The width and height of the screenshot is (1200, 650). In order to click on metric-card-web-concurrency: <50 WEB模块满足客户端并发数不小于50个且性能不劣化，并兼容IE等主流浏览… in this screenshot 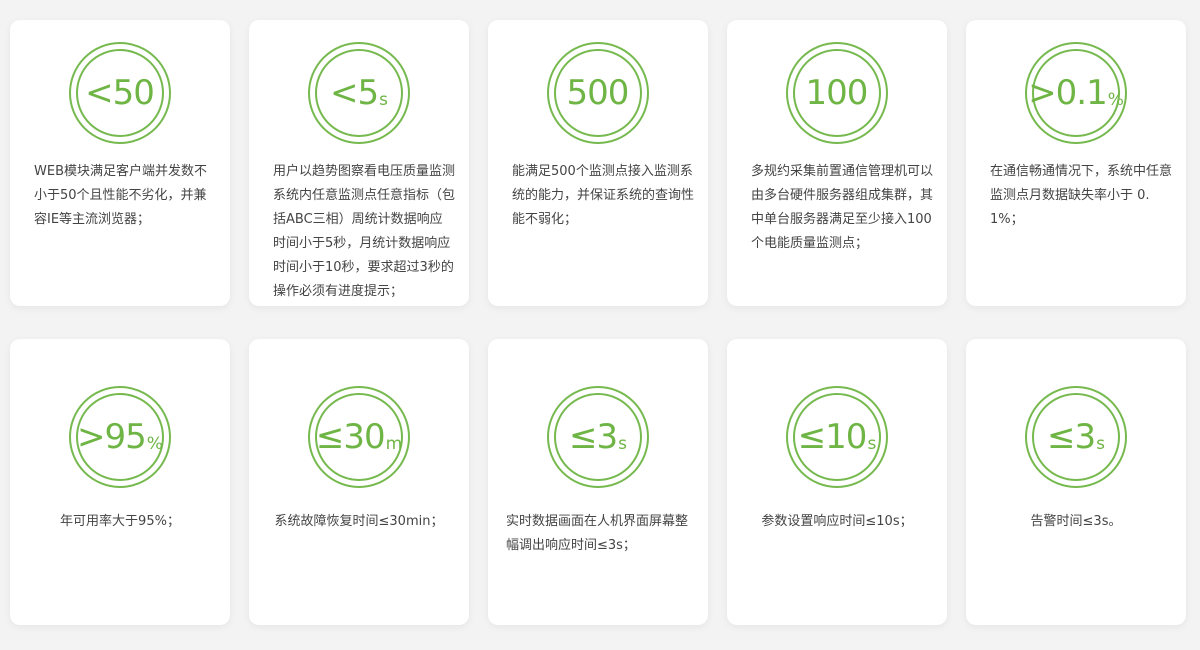, I will do `click(120, 163)`.